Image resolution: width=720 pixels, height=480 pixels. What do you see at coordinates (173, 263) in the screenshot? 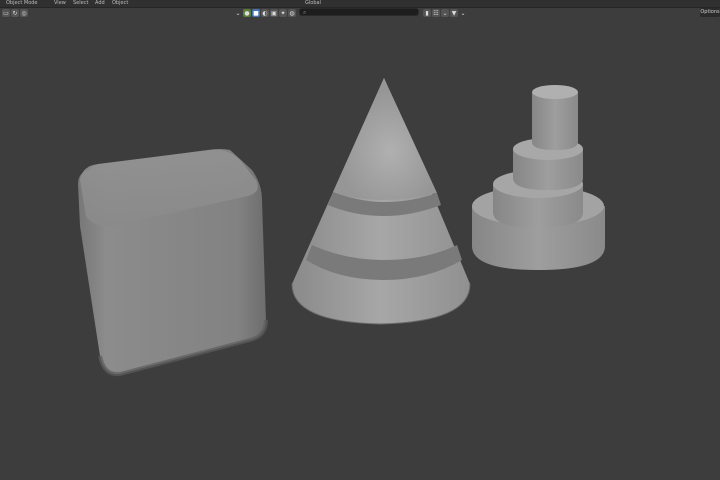
I see `cube-object` at bounding box center [173, 263].